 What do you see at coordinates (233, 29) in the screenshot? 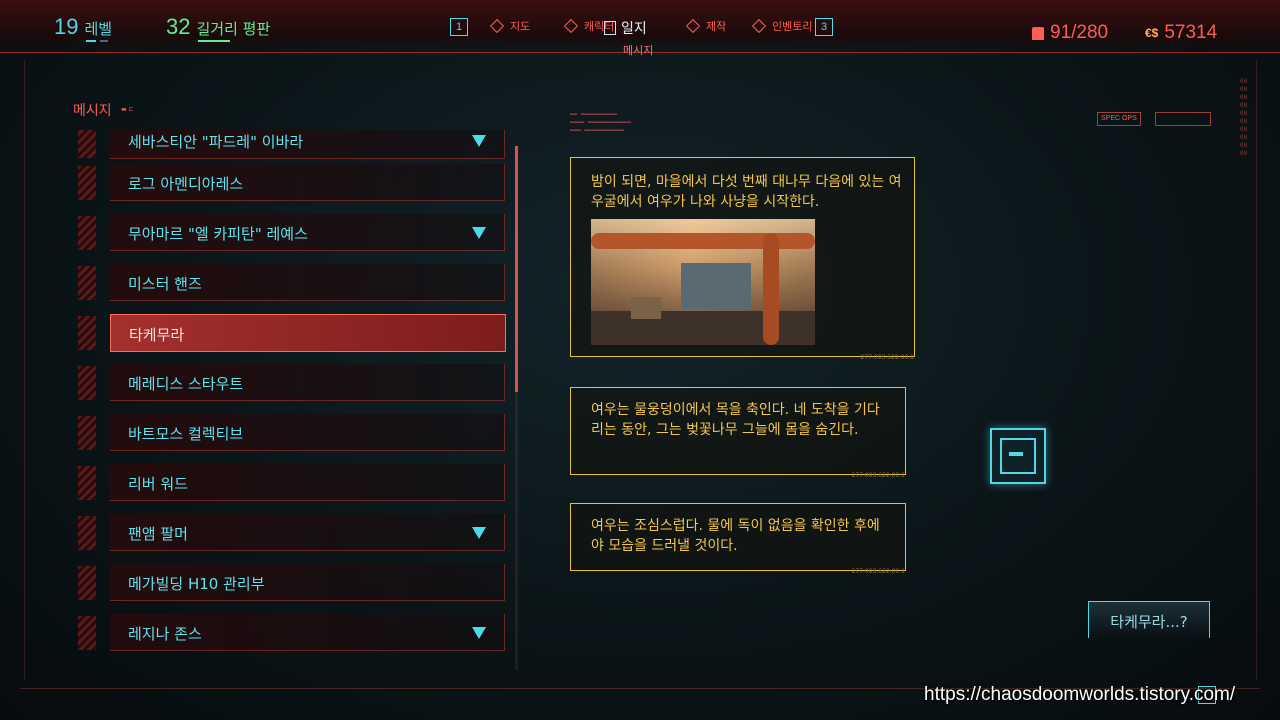
I see `street-cred-label: 길거리 평판` at bounding box center [233, 29].